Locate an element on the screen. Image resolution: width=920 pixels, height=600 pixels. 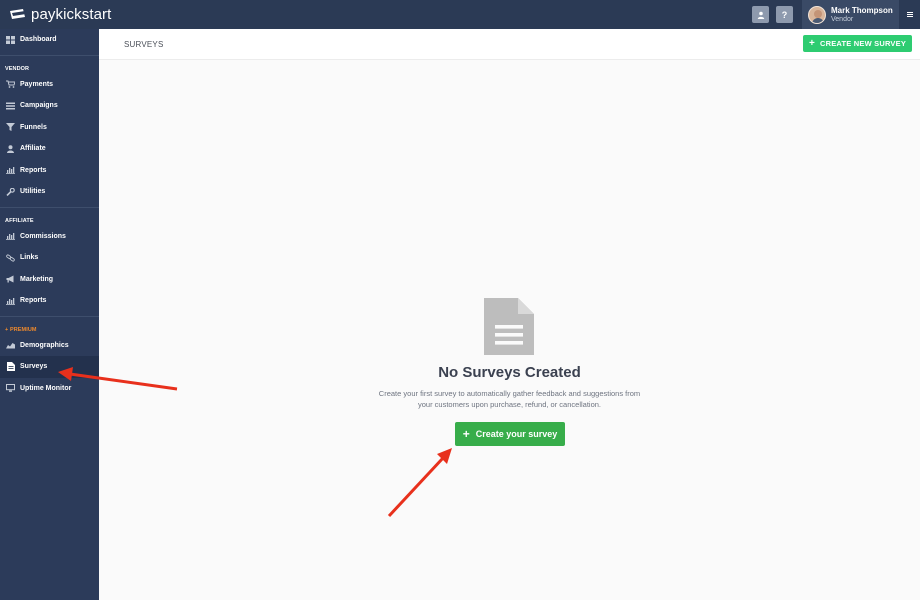
sidebar-item-commissions: Commissions is located at coordinates (49, 237).